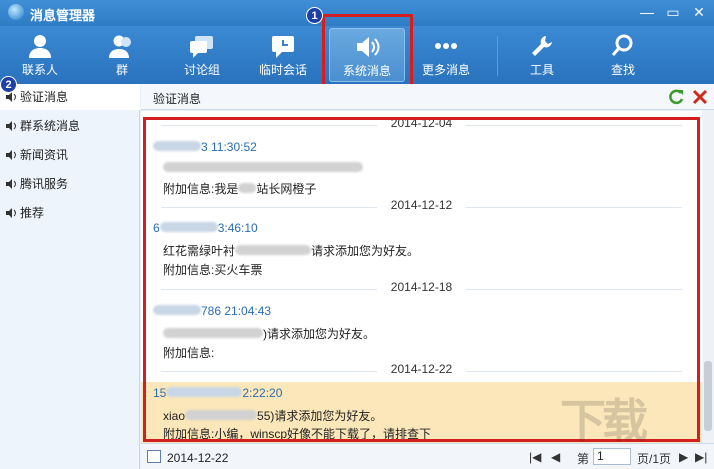 The width and height of the screenshot is (714, 469). I want to click on more-icon, so click(446, 46).